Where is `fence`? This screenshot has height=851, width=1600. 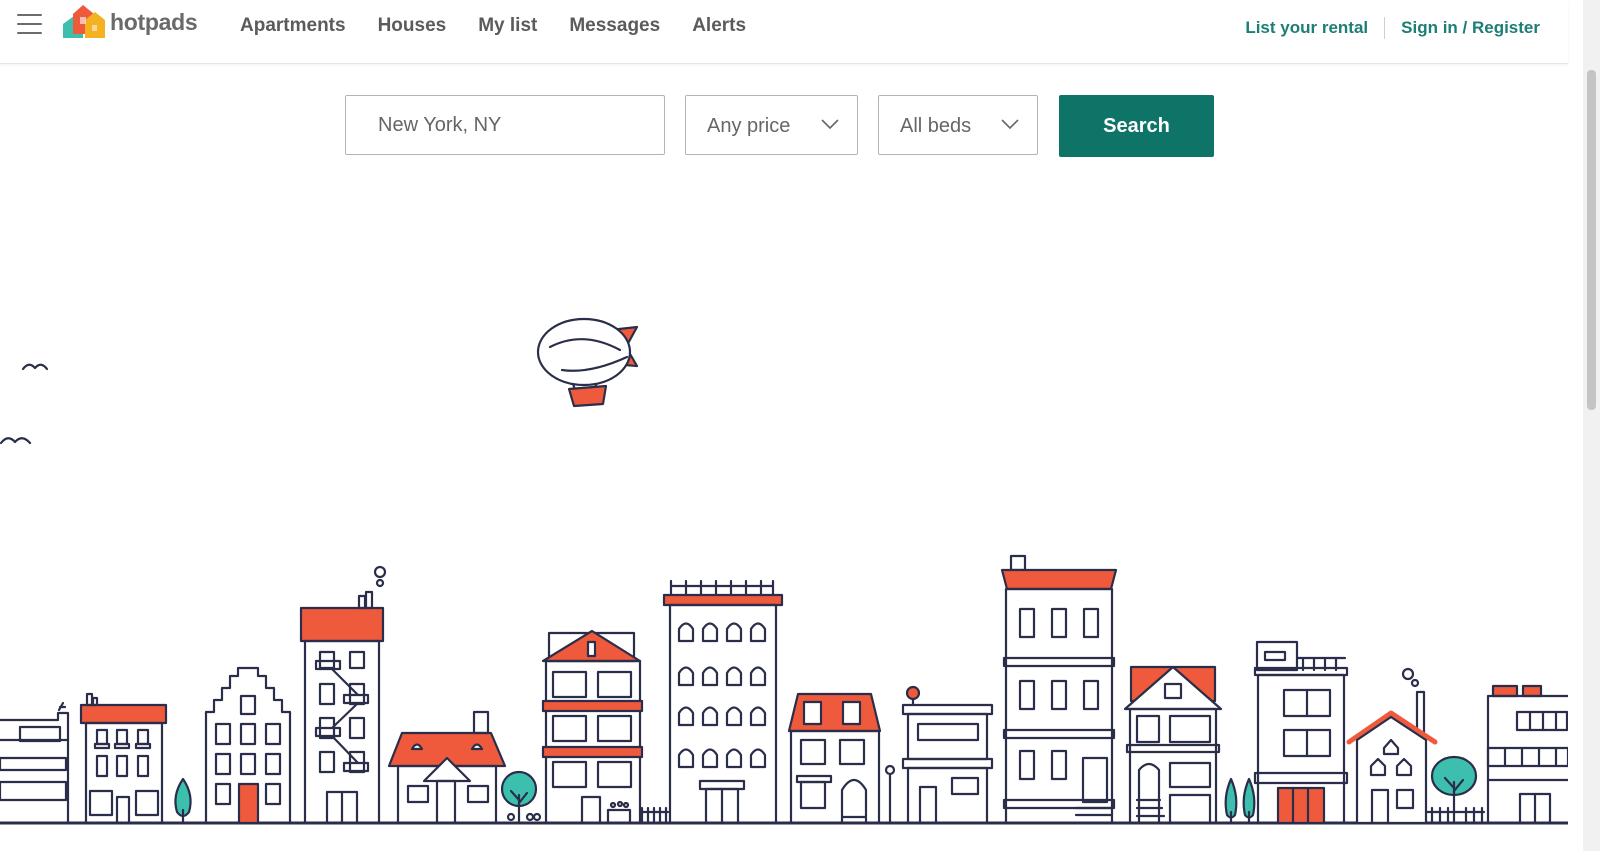
fence is located at coordinates (654, 815).